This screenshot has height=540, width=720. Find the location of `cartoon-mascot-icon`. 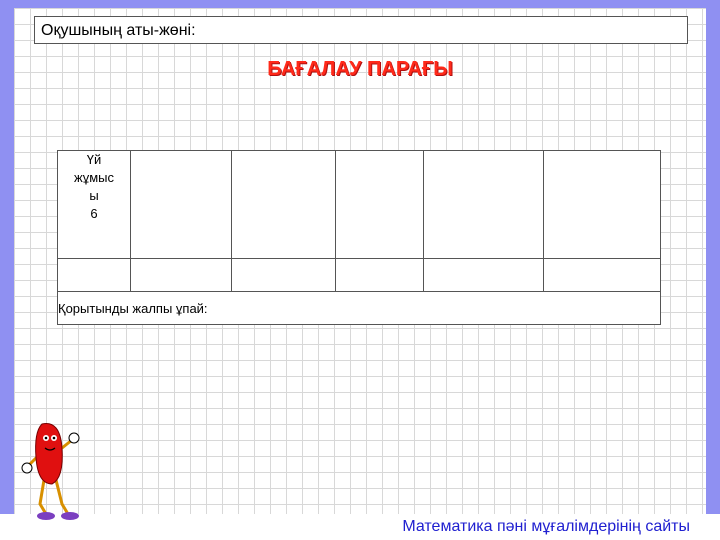

cartoon-mascot-icon is located at coordinates (50, 471).